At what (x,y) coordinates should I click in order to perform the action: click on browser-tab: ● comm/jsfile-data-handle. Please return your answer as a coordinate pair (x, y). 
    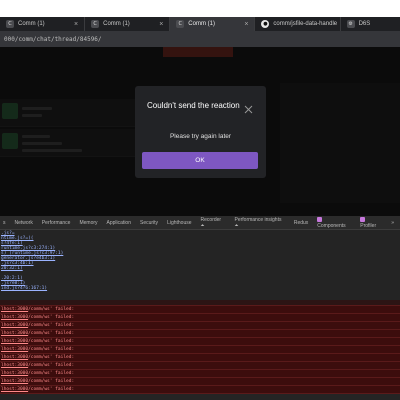
    Looking at the image, I should click on (298, 24).